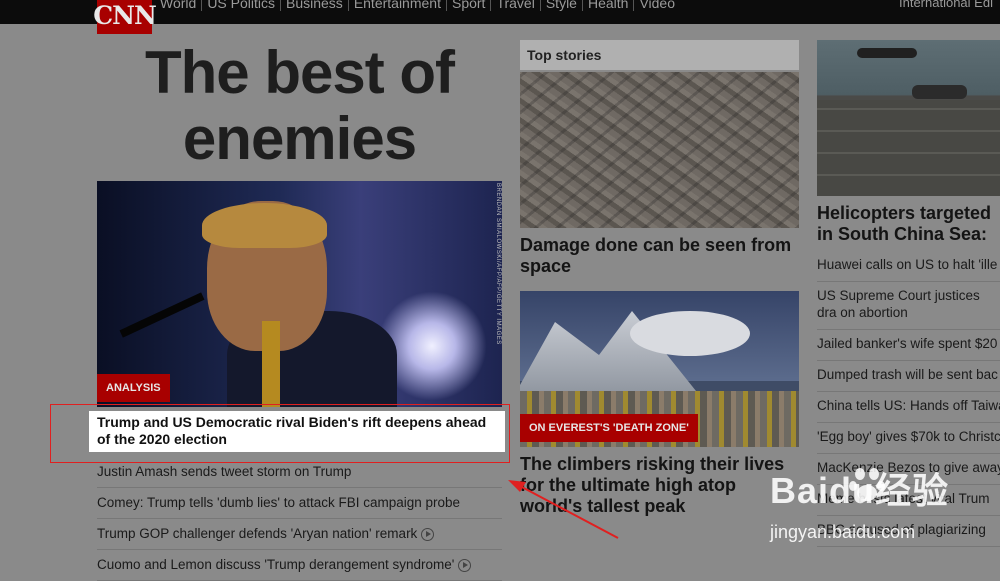 The width and height of the screenshot is (1000, 581). I want to click on baidu-watermark: Baidu经验 jingyan.baidu.com, so click(885, 507).